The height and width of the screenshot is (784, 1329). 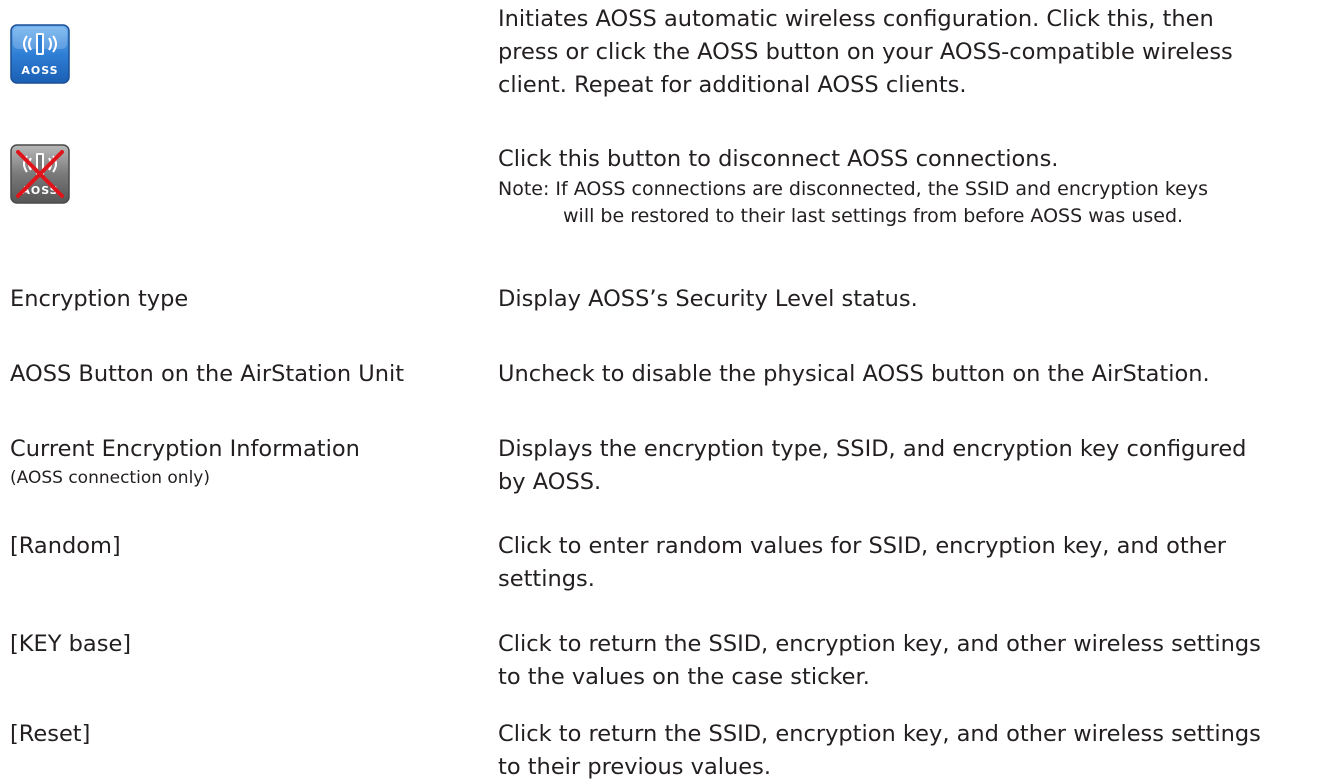 I want to click on aoss-icon: AOSS, so click(x=40, y=54).